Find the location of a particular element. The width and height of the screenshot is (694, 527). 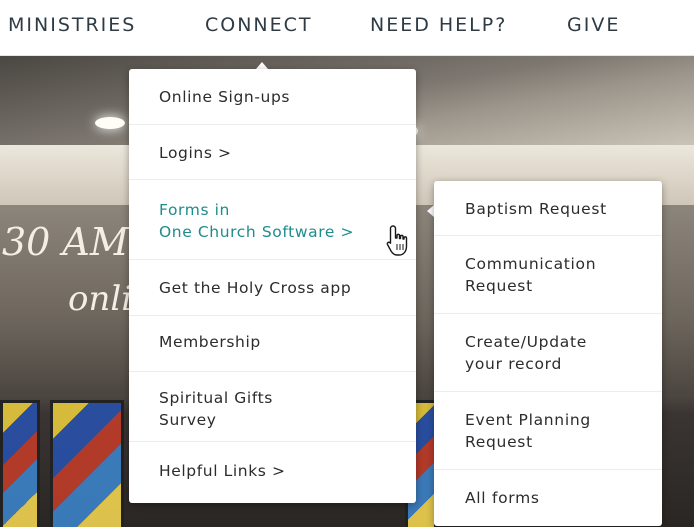

menu-item-spiritual-gifts-survey: Spiritual Gifts Survey is located at coordinates (272, 407).